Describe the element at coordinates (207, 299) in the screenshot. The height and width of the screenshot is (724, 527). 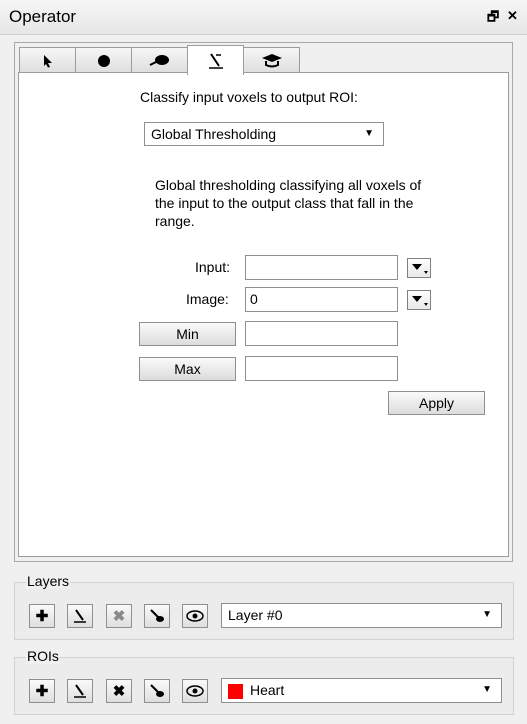
I see `image-label: Image:` at that location.